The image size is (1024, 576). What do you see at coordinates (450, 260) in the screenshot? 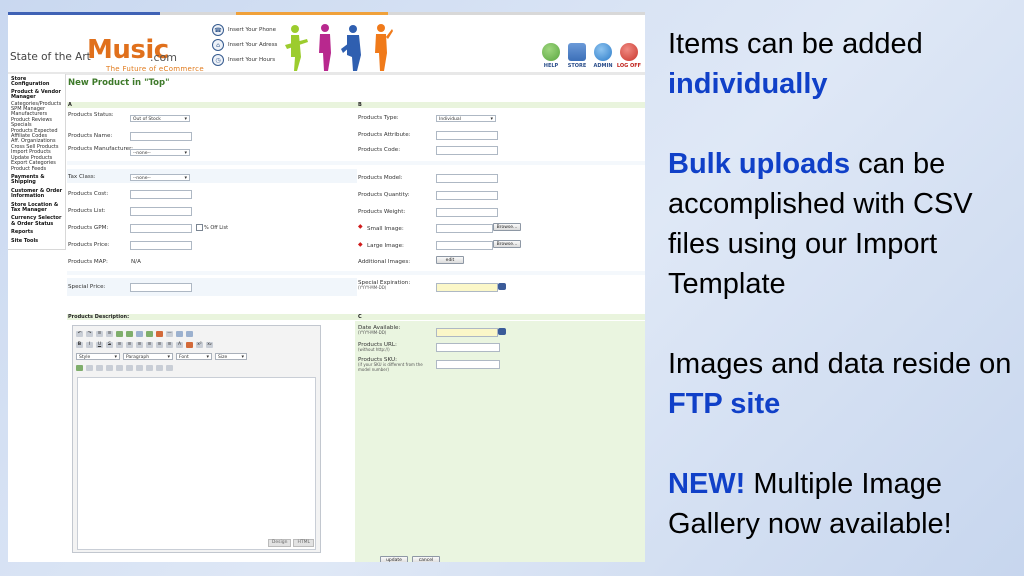
I see `additional-images-edit-button: edit` at bounding box center [450, 260].